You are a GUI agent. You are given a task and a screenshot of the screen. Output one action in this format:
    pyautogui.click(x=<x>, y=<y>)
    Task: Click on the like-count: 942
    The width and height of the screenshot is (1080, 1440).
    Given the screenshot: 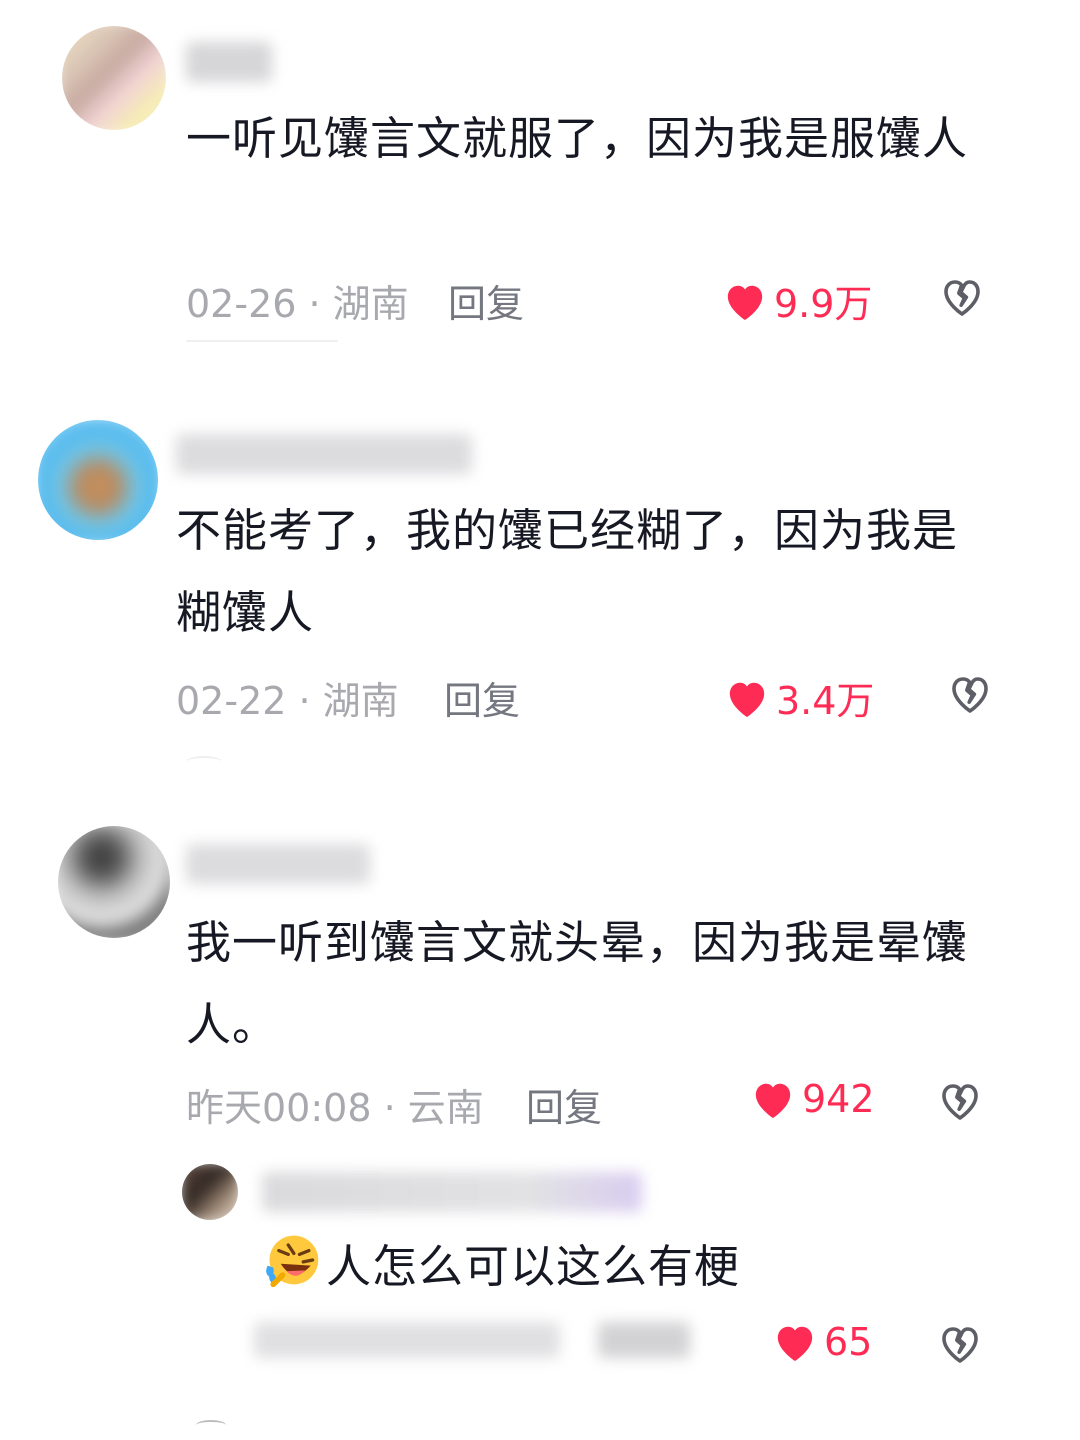 What is the action you would take?
    pyautogui.click(x=838, y=1099)
    